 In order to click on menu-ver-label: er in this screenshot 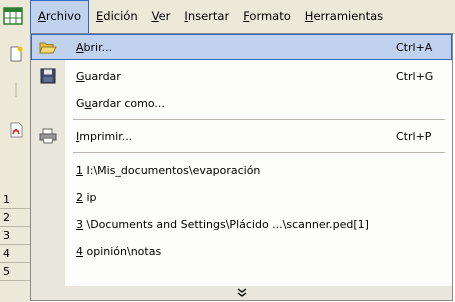, I will do `click(164, 16)`.